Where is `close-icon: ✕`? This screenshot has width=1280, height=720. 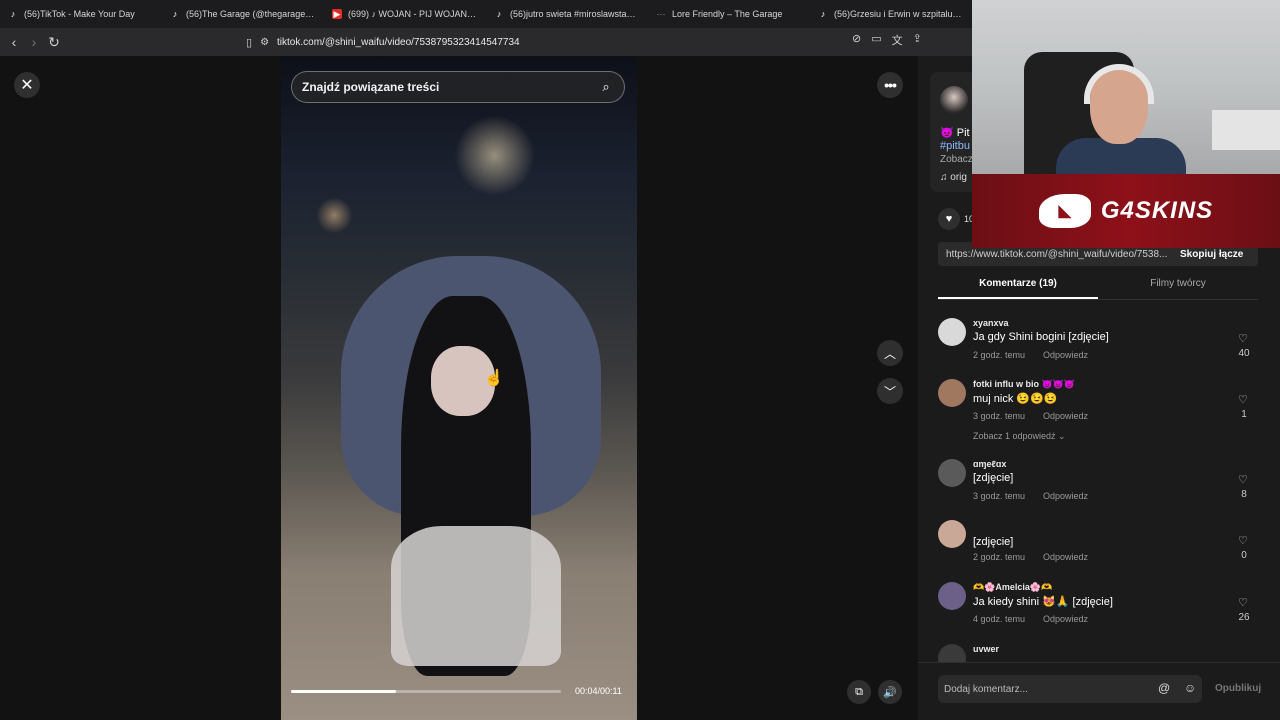
close-icon: ✕ is located at coordinates (27, 85).